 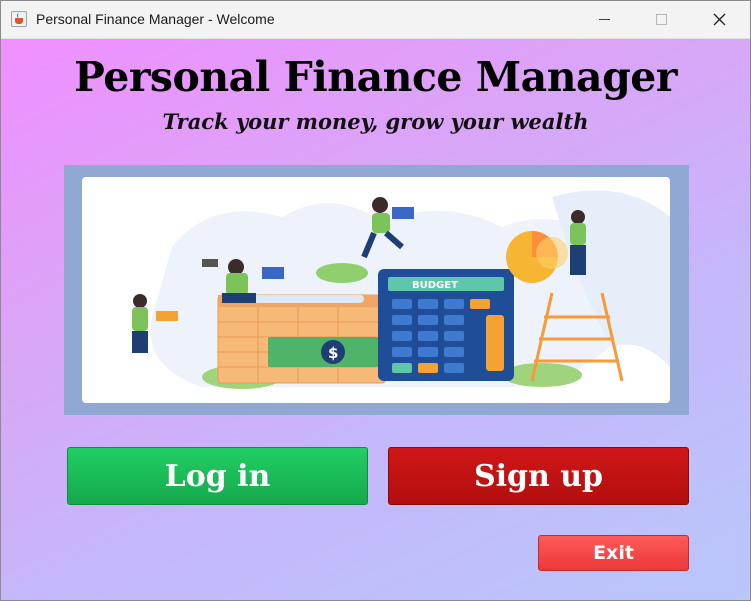 What do you see at coordinates (333, 353) in the screenshot?
I see `dollar-symbol: $` at bounding box center [333, 353].